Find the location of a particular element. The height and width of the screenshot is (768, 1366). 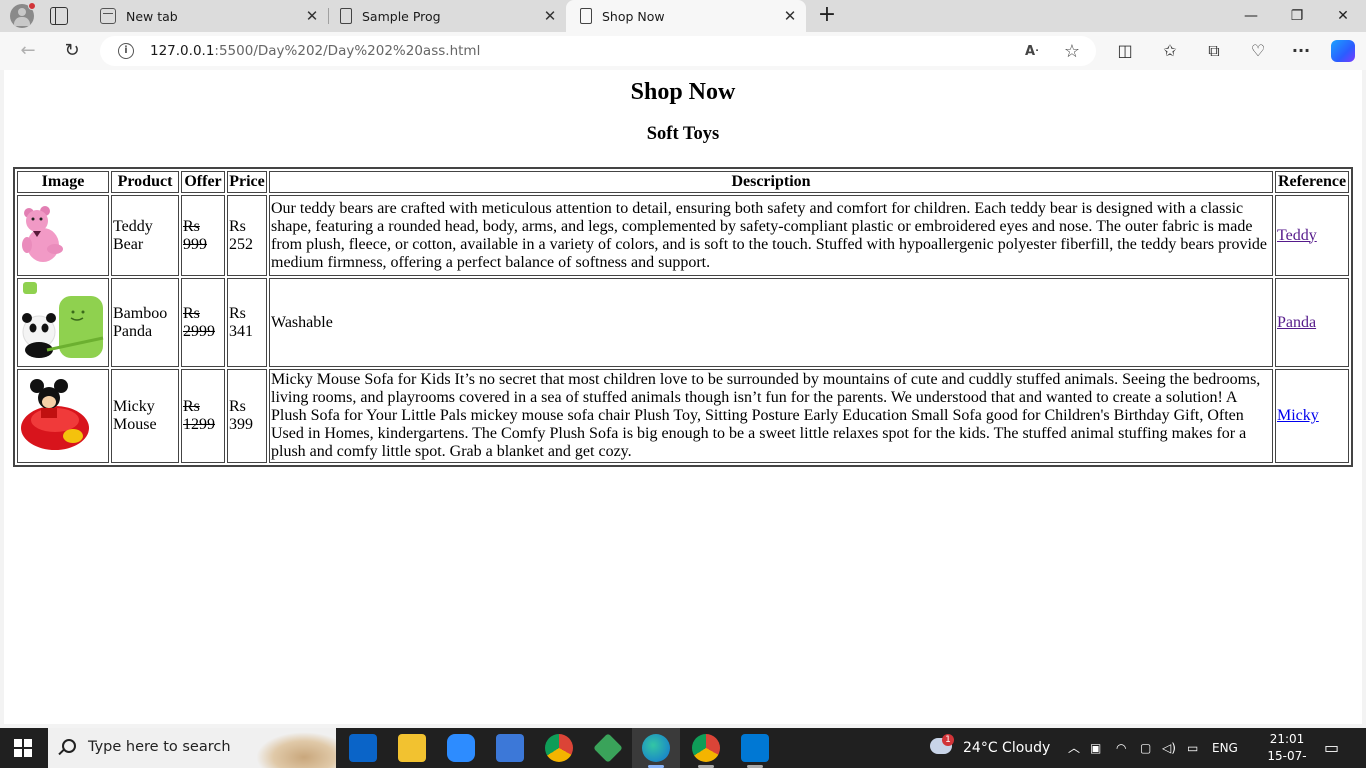

offer-price: Rs 999 is located at coordinates (203, 235).